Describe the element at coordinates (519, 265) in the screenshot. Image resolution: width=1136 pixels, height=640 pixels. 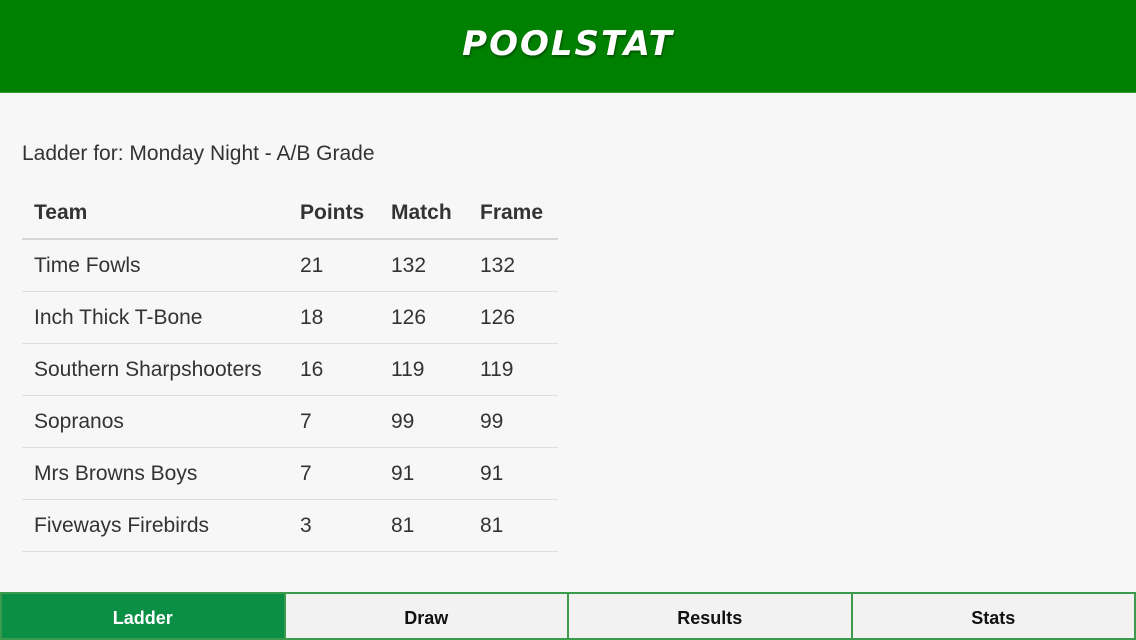
I see `frame-cell: 132` at that location.